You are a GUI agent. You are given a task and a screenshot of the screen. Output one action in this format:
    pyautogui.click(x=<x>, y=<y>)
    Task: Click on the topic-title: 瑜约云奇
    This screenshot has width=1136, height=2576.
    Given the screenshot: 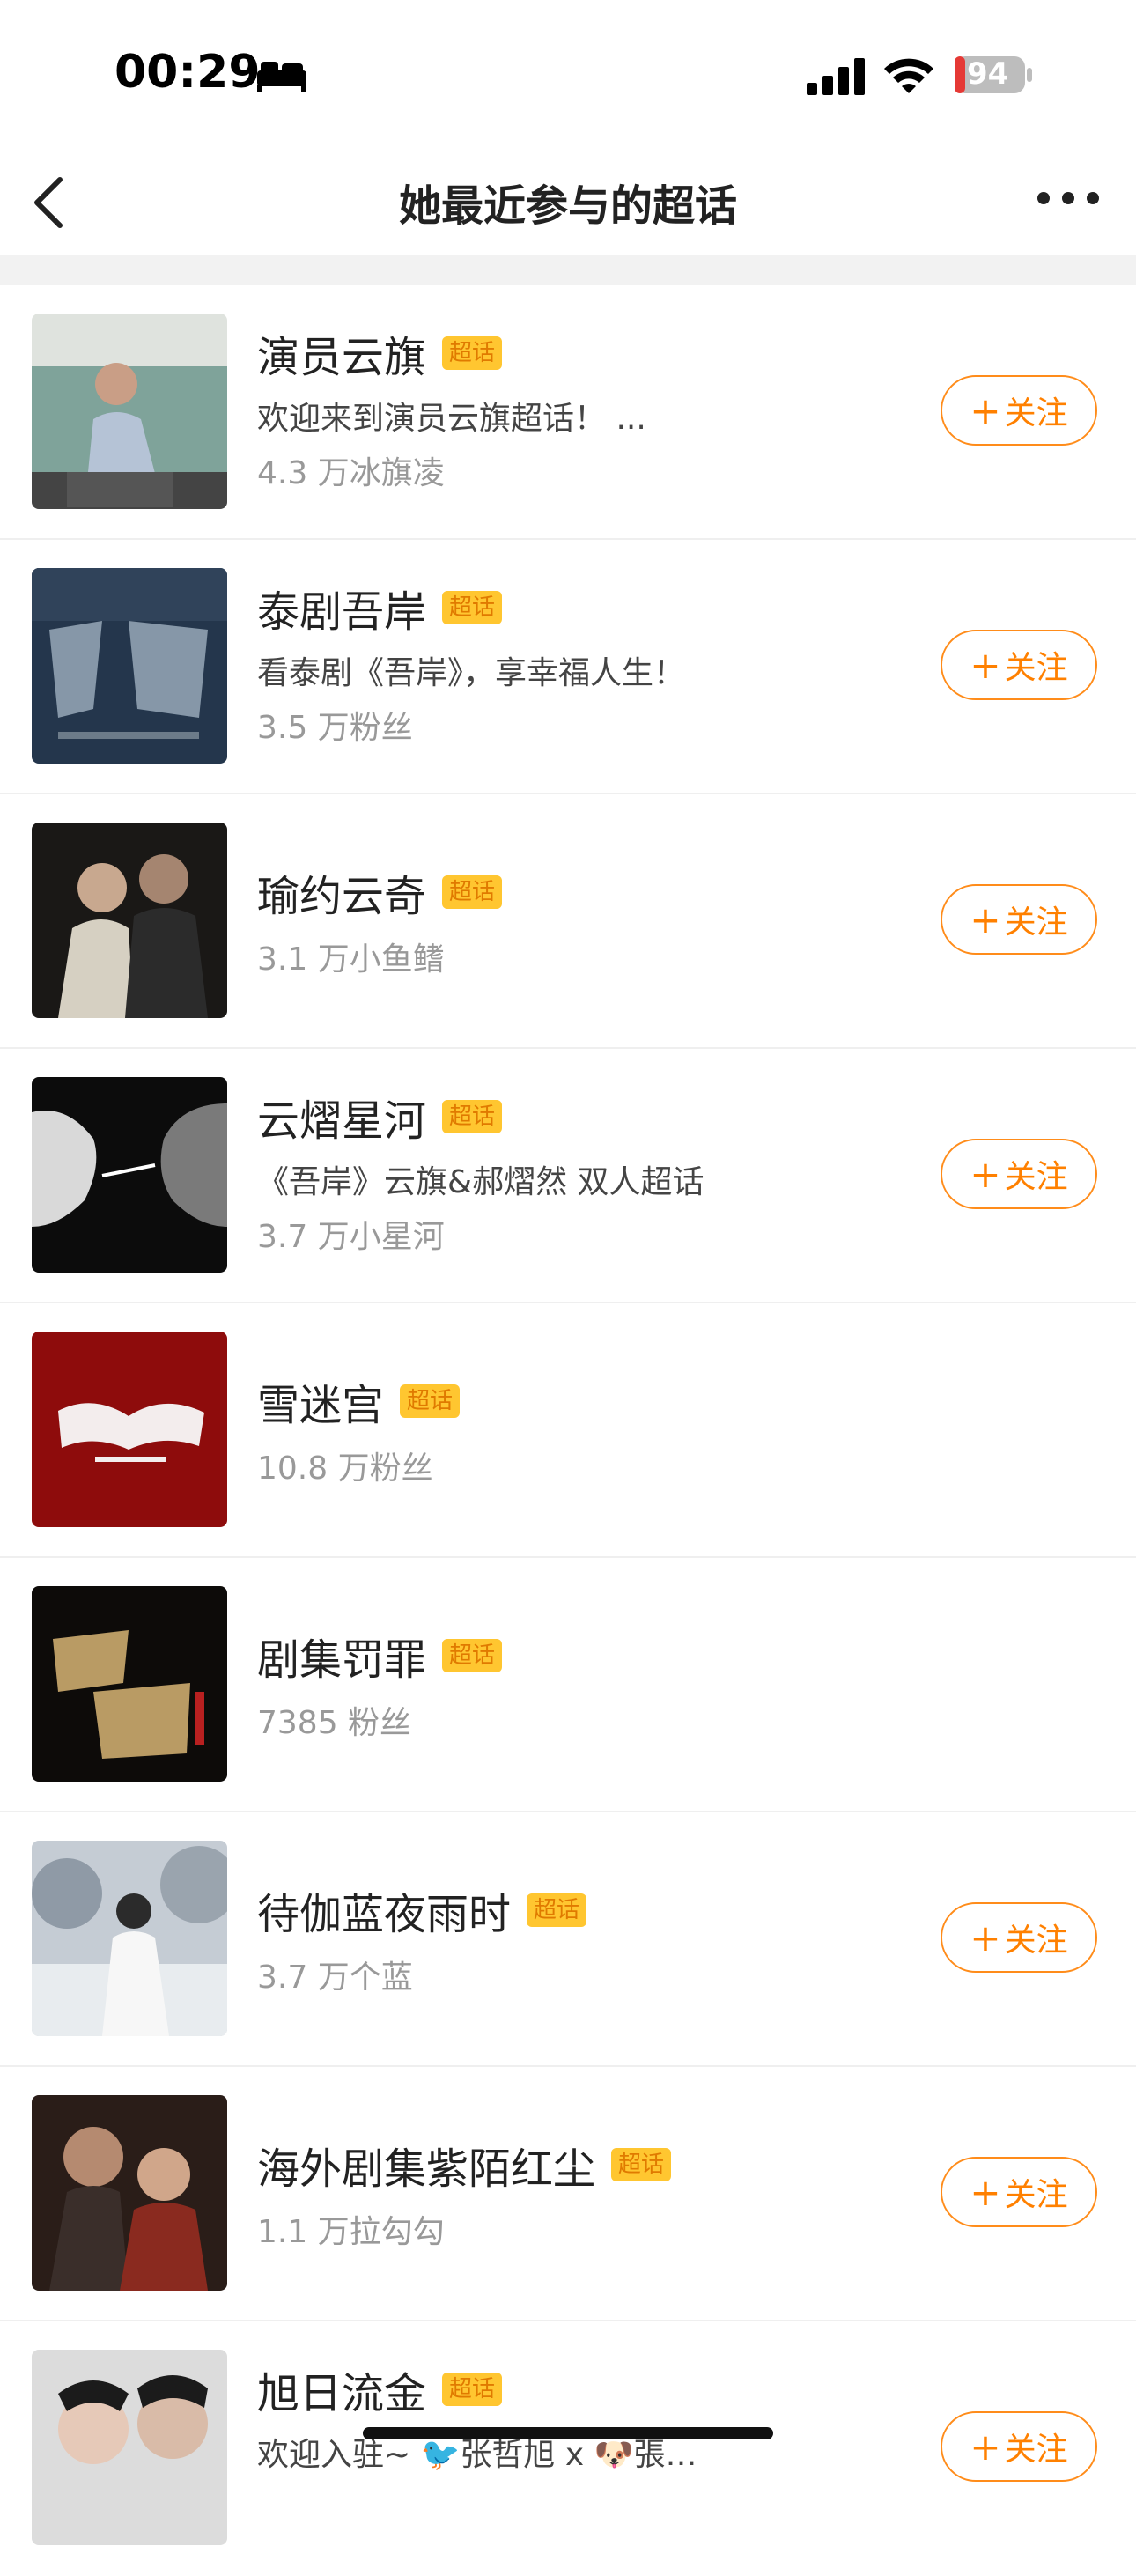 What is the action you would take?
    pyautogui.click(x=342, y=892)
    